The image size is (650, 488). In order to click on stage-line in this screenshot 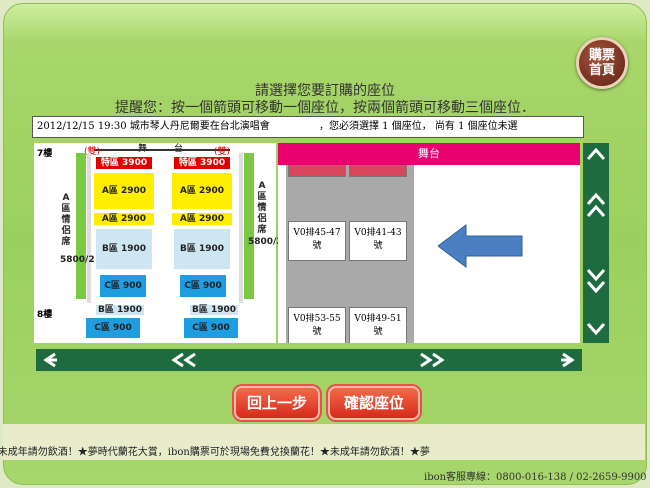, I will do `click(162, 150)`.